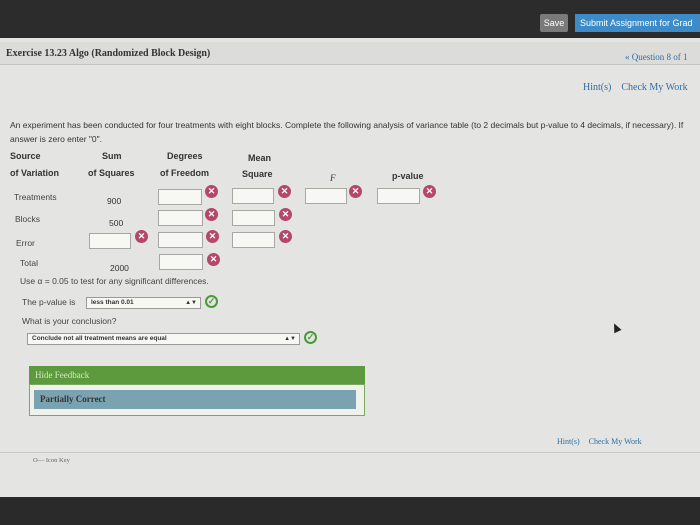 This screenshot has height=525, width=700. What do you see at coordinates (257, 174) in the screenshot?
I see `header-square: Square` at bounding box center [257, 174].